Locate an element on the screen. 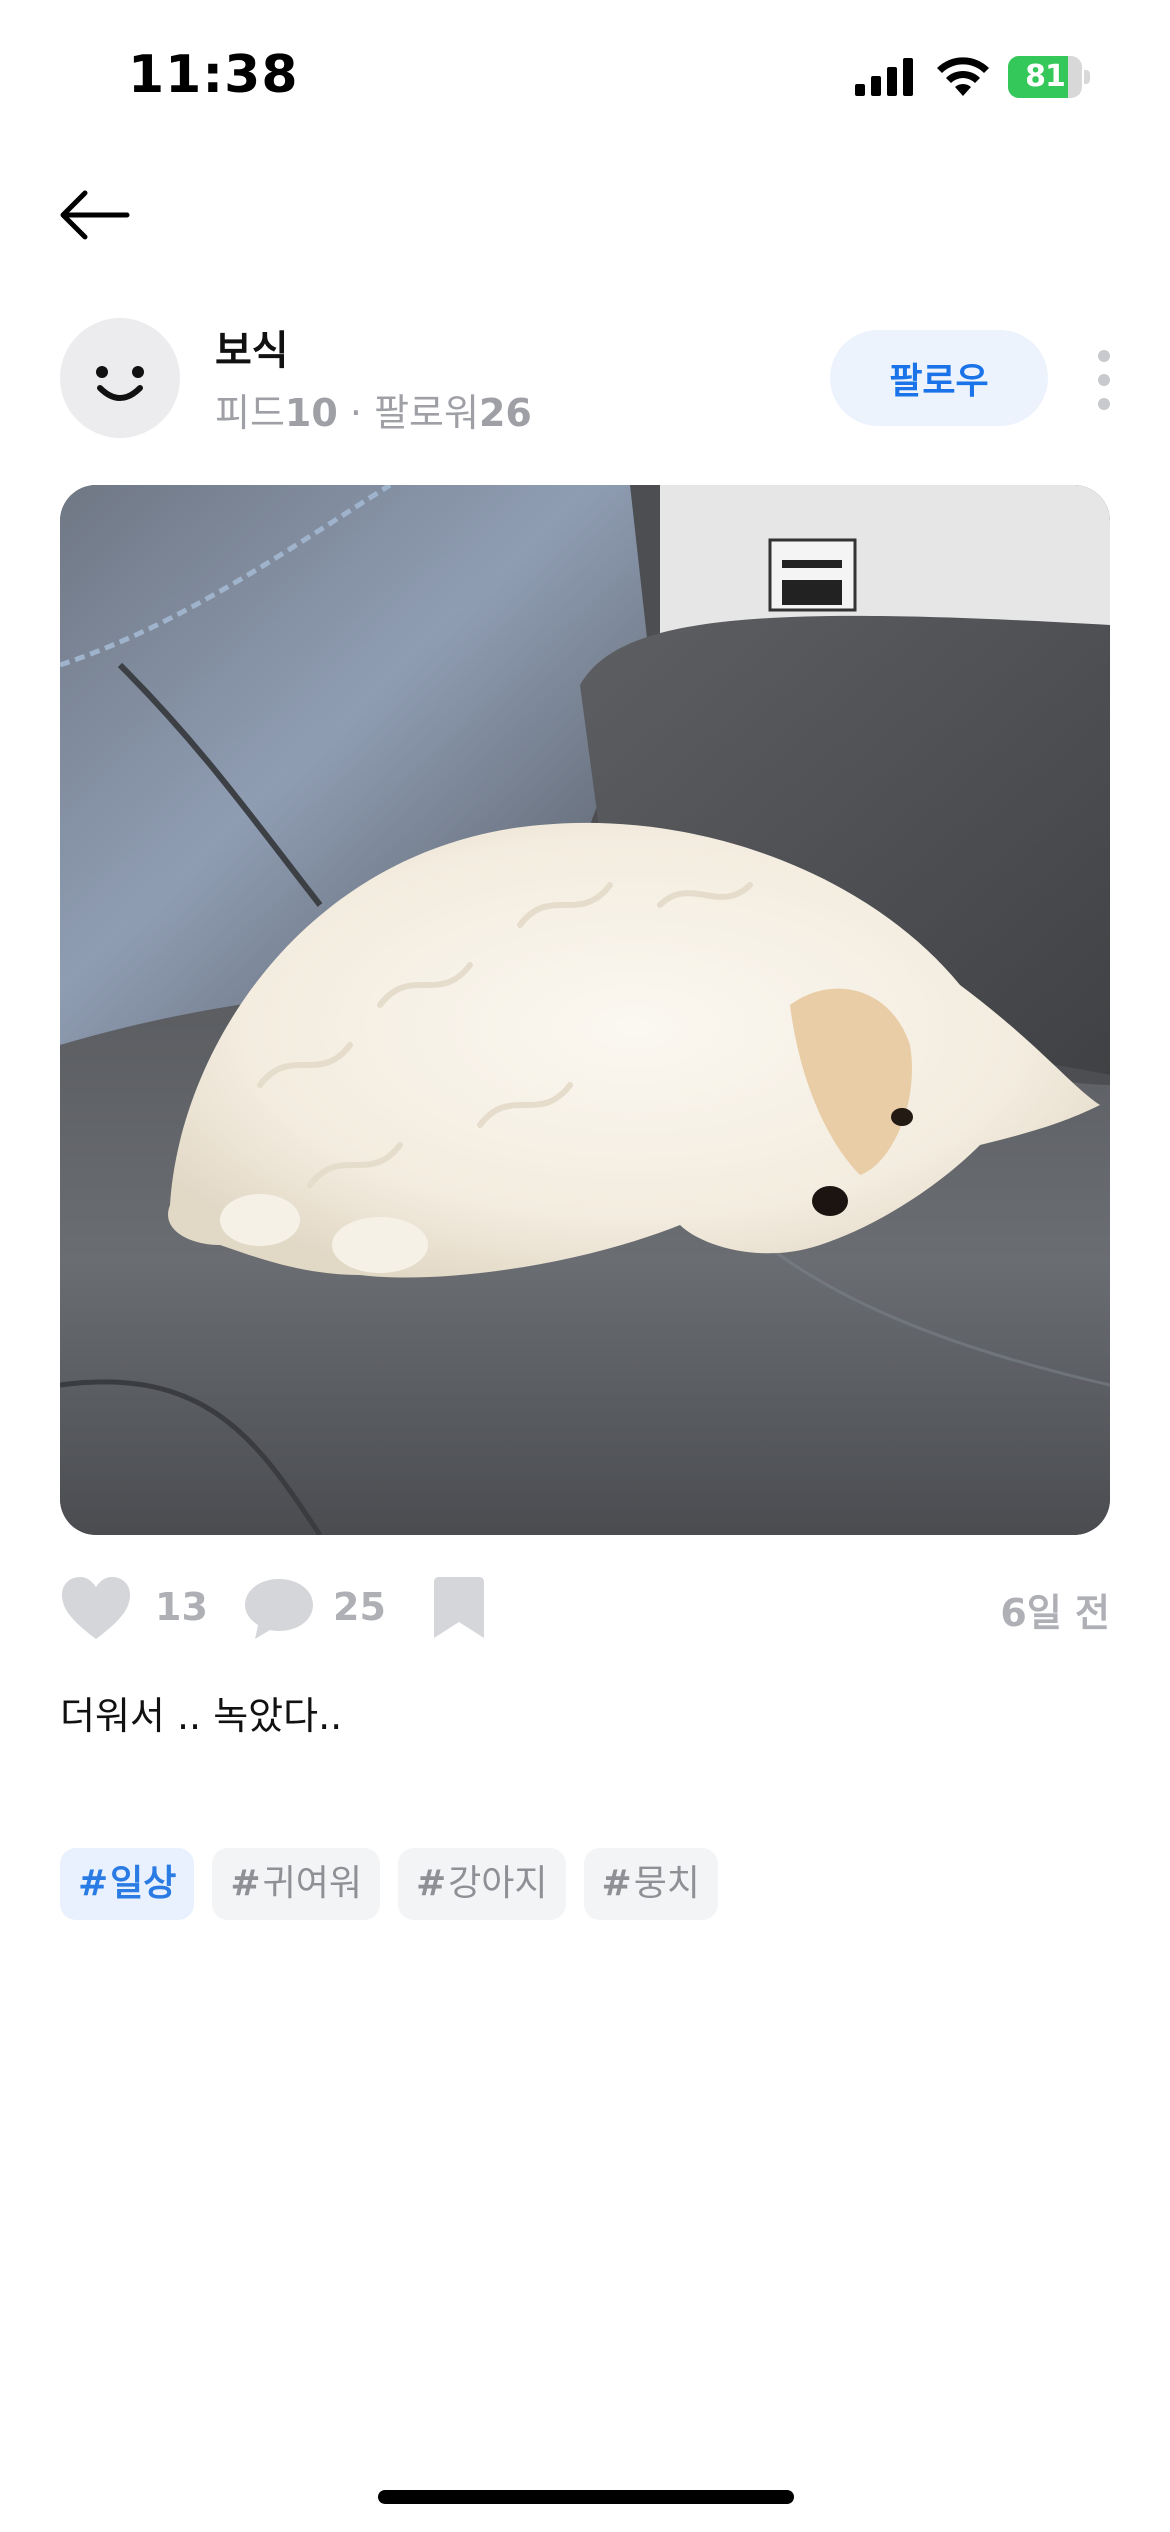  home-indicator is located at coordinates (586, 2497).